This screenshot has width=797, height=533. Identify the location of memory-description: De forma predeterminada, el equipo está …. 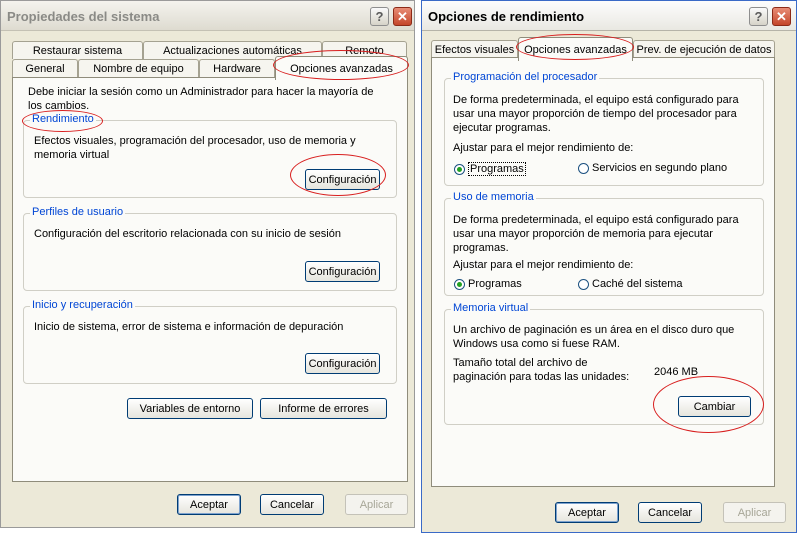
(596, 234).